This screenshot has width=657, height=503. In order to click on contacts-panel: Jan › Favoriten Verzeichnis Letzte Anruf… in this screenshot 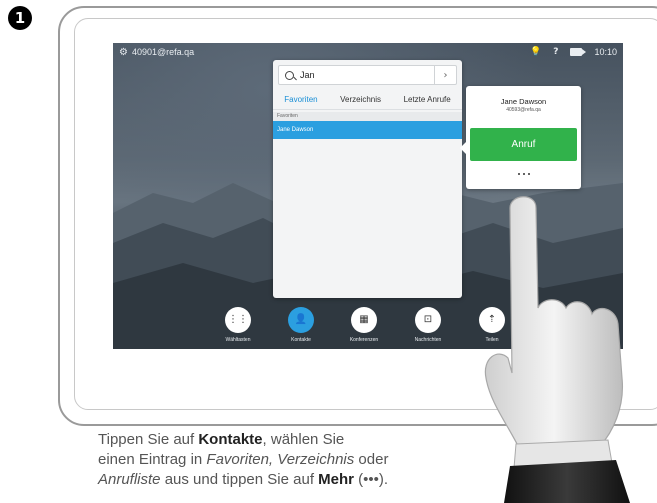, I will do `click(367, 179)`.